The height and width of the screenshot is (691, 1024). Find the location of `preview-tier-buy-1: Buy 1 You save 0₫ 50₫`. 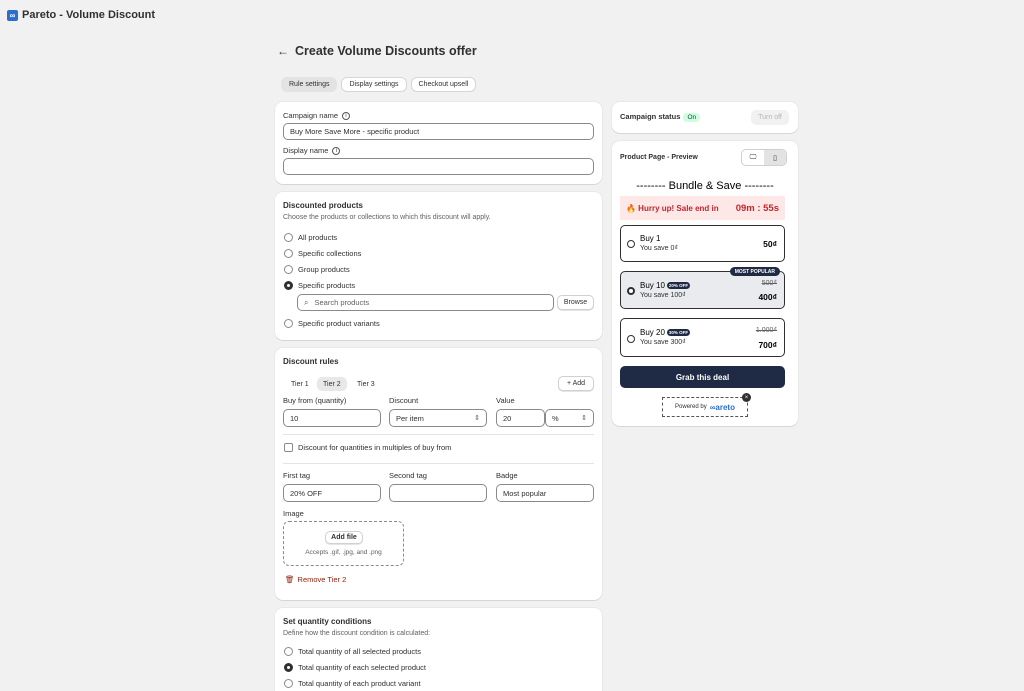

preview-tier-buy-1: Buy 1 You save 0₫ 50₫ is located at coordinates (702, 243).